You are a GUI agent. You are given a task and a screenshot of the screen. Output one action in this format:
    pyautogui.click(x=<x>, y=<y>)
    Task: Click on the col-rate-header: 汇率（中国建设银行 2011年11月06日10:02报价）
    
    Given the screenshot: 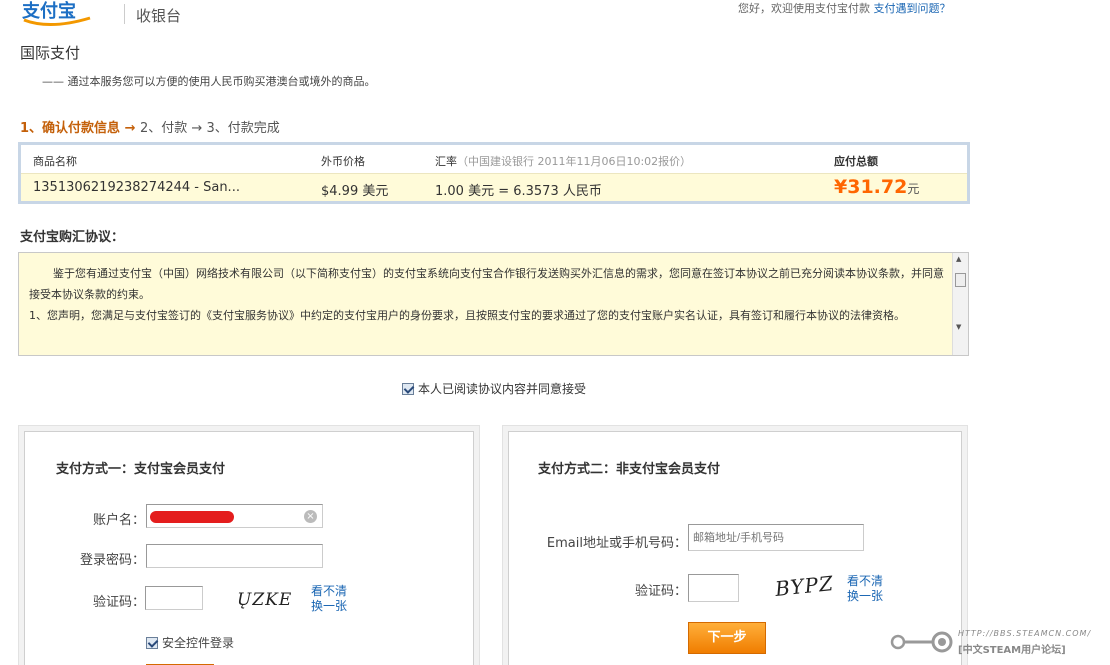 What is the action you would take?
    pyautogui.click(x=563, y=161)
    